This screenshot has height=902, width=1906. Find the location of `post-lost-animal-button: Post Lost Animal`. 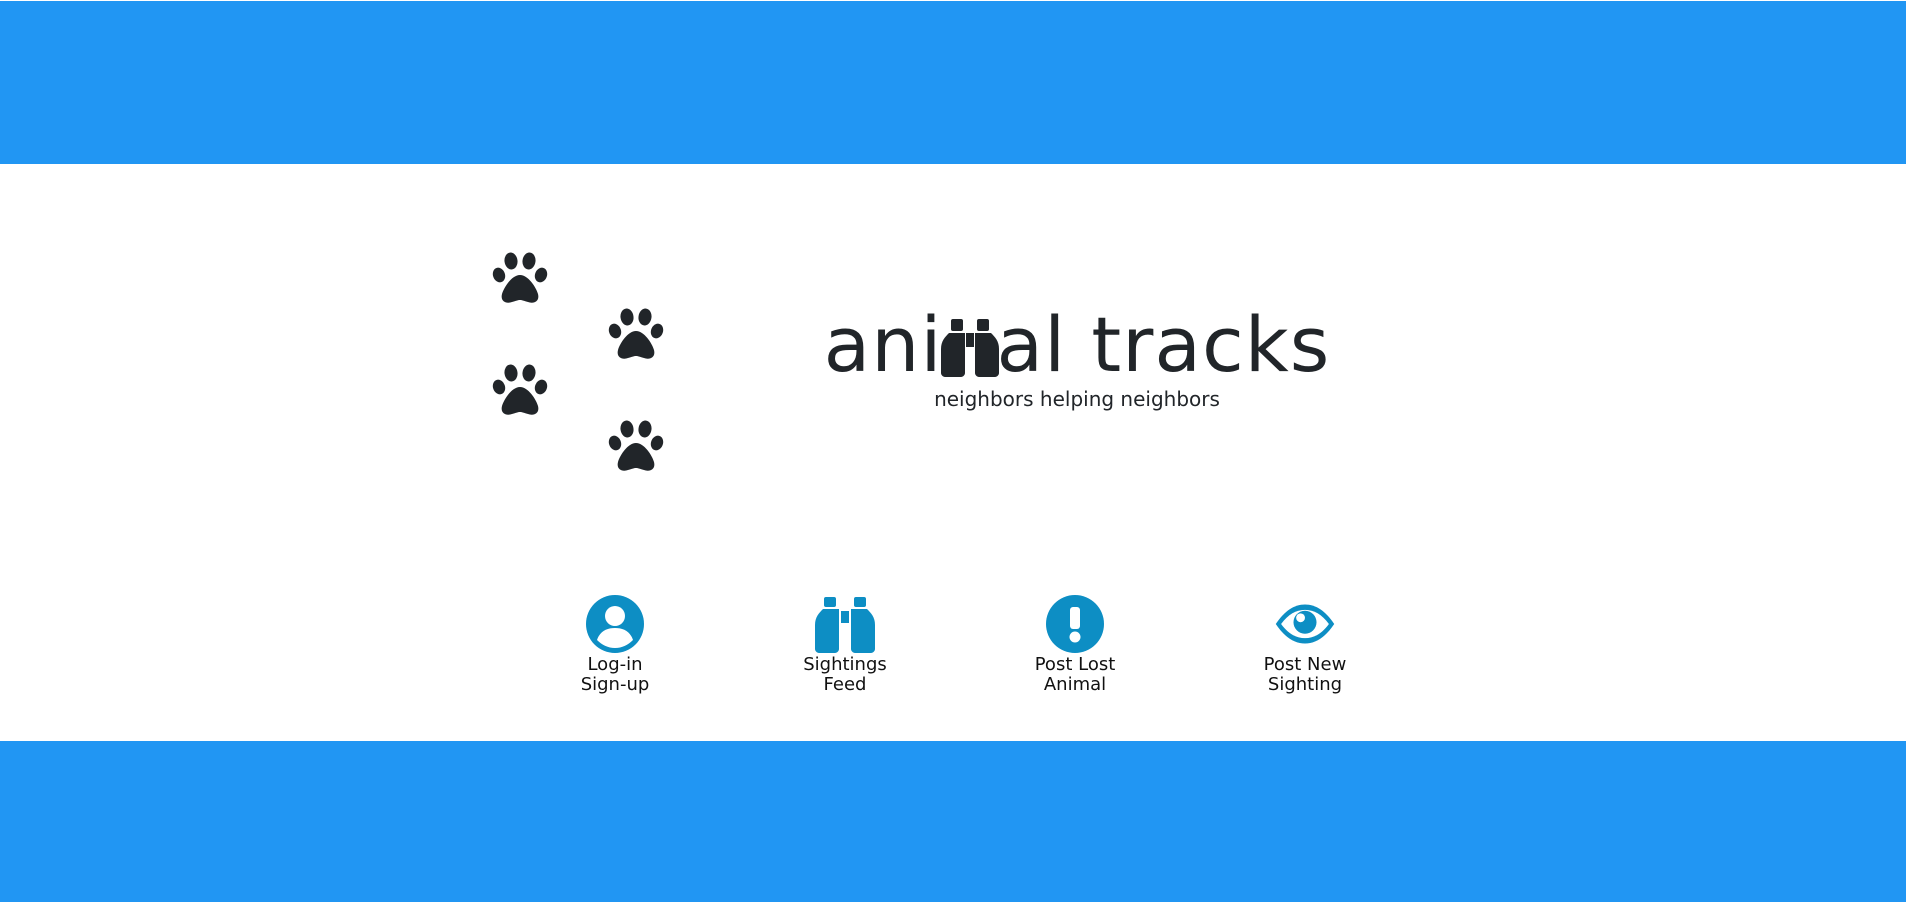

post-lost-animal-button: Post Lost Animal is located at coordinates (1075, 642).